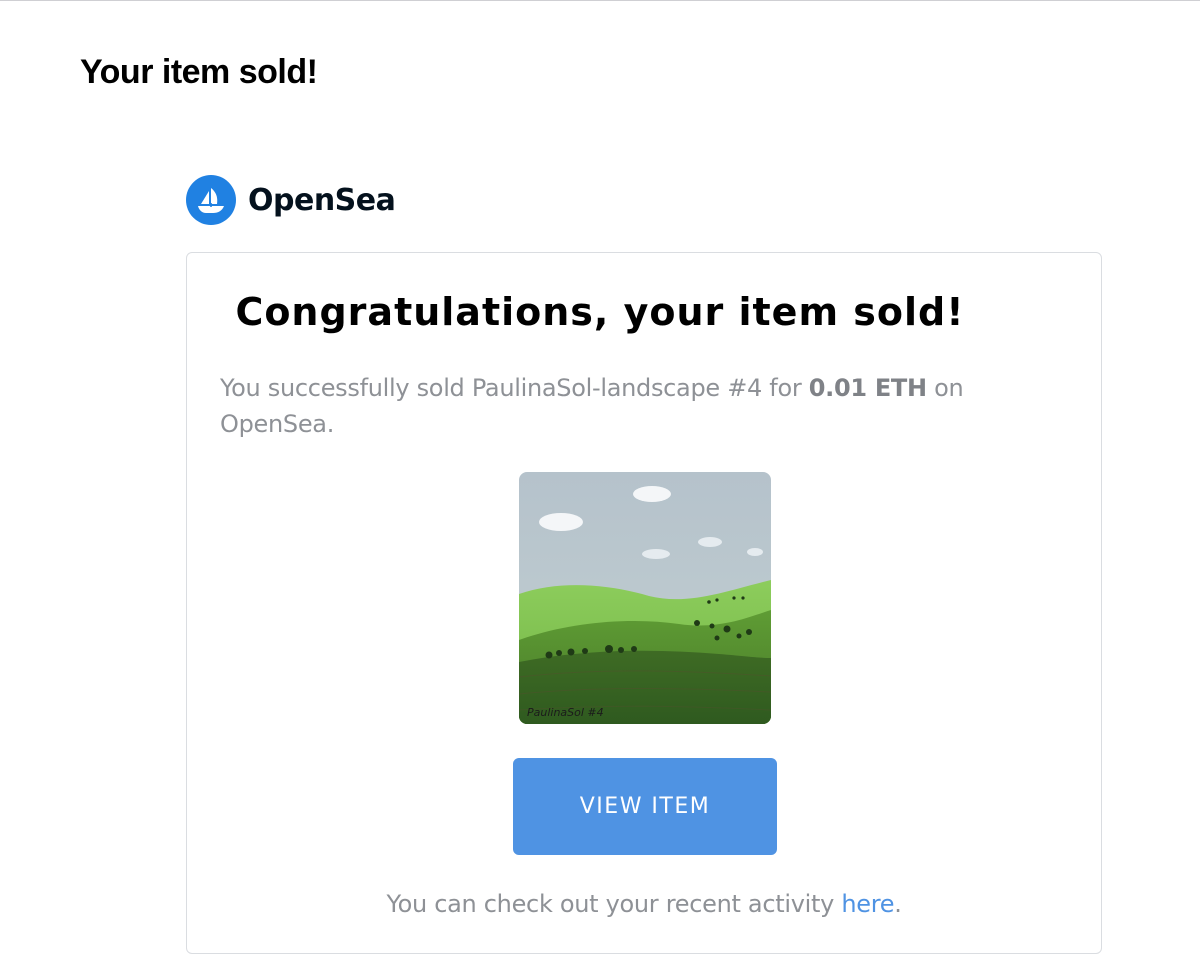 The height and width of the screenshot is (980, 1200). What do you see at coordinates (600, 0) in the screenshot?
I see `top-divider` at bounding box center [600, 0].